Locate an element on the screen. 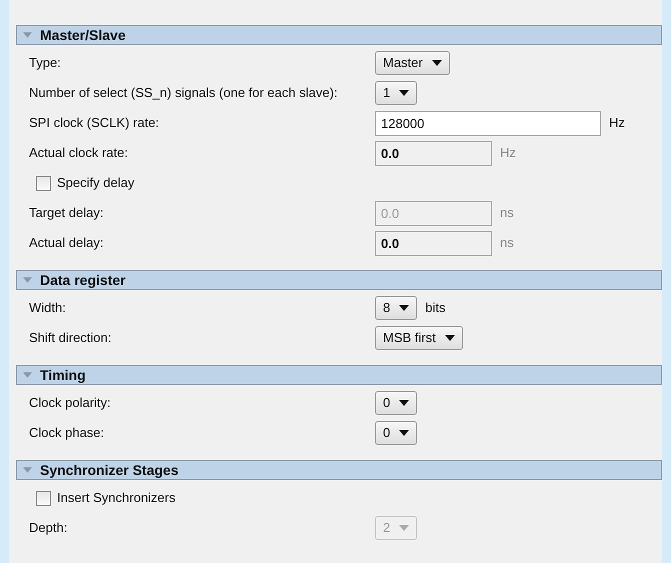  field-label: SPI clock (SCLK) rate: is located at coordinates (94, 123).